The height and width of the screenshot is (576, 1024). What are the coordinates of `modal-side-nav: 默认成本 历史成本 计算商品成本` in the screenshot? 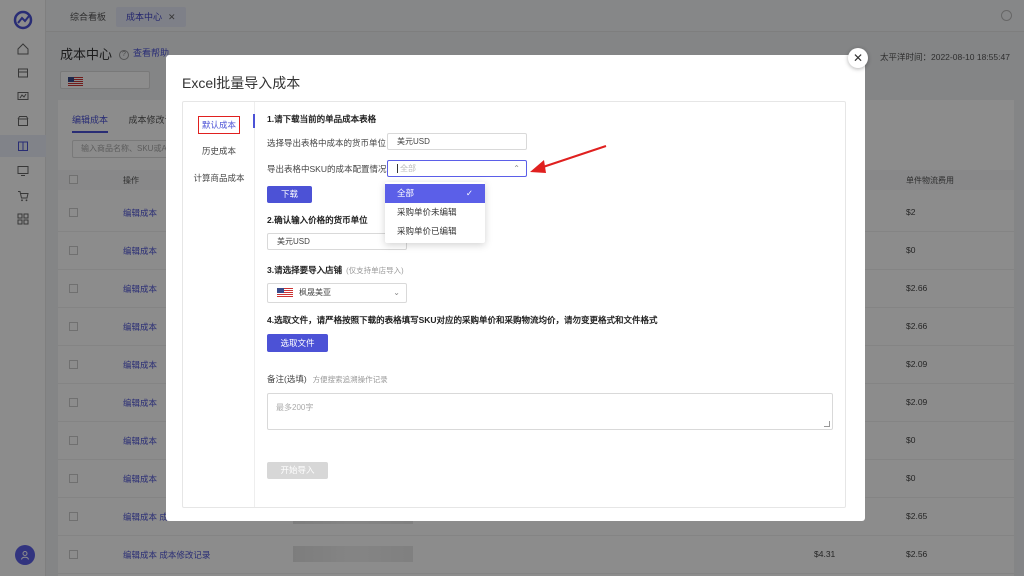 It's located at (219, 304).